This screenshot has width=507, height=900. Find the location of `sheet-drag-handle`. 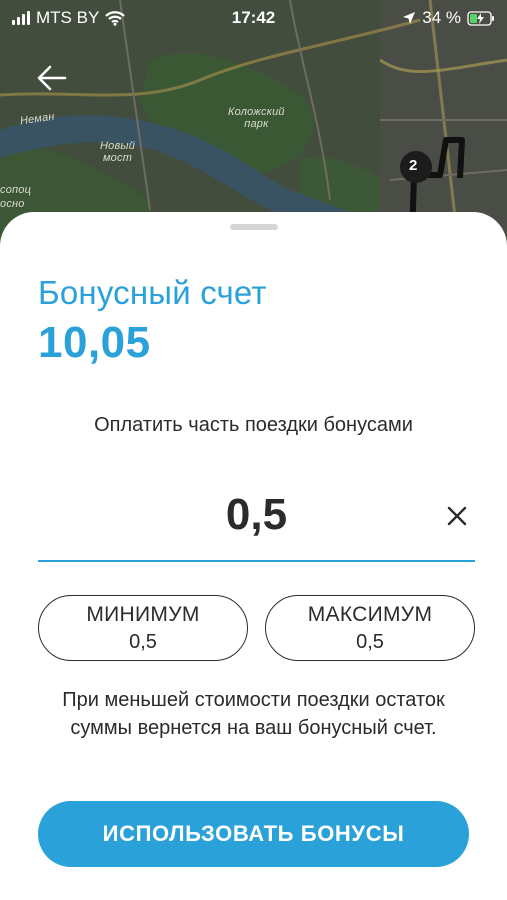

sheet-drag-handle is located at coordinates (254, 227).